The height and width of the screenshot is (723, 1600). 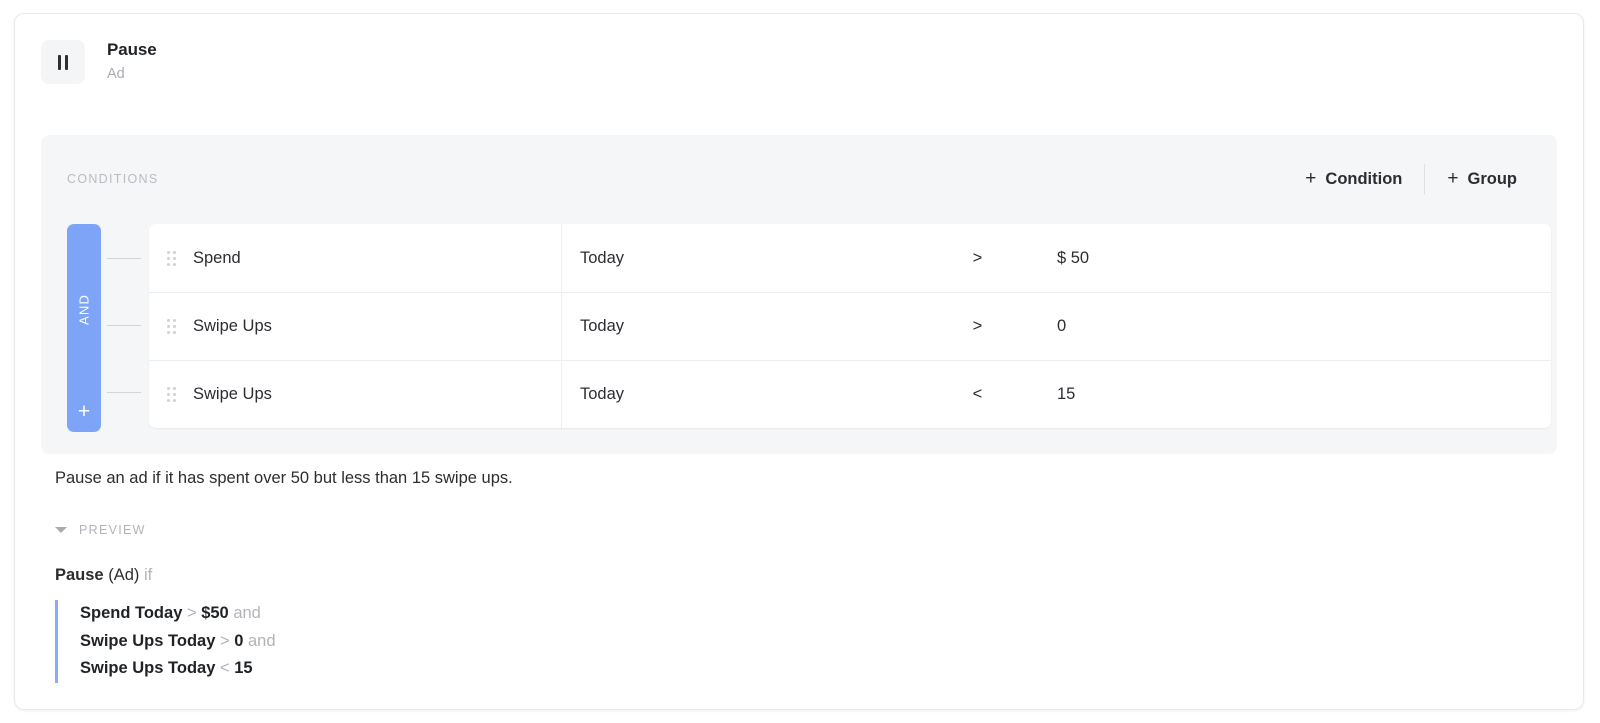 What do you see at coordinates (243, 668) in the screenshot?
I see `preview-value: 15` at bounding box center [243, 668].